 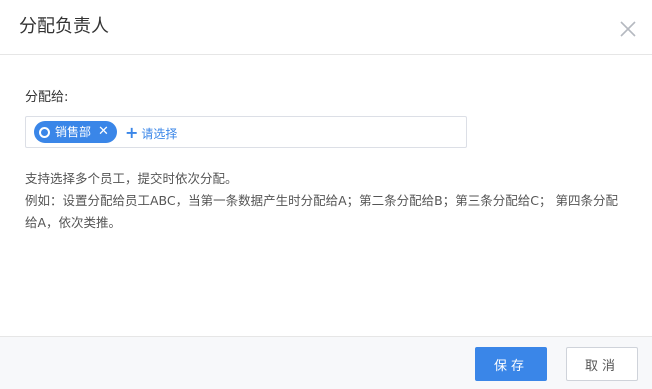 I want to click on add-assignee-button: + 请选择, so click(x=151, y=133).